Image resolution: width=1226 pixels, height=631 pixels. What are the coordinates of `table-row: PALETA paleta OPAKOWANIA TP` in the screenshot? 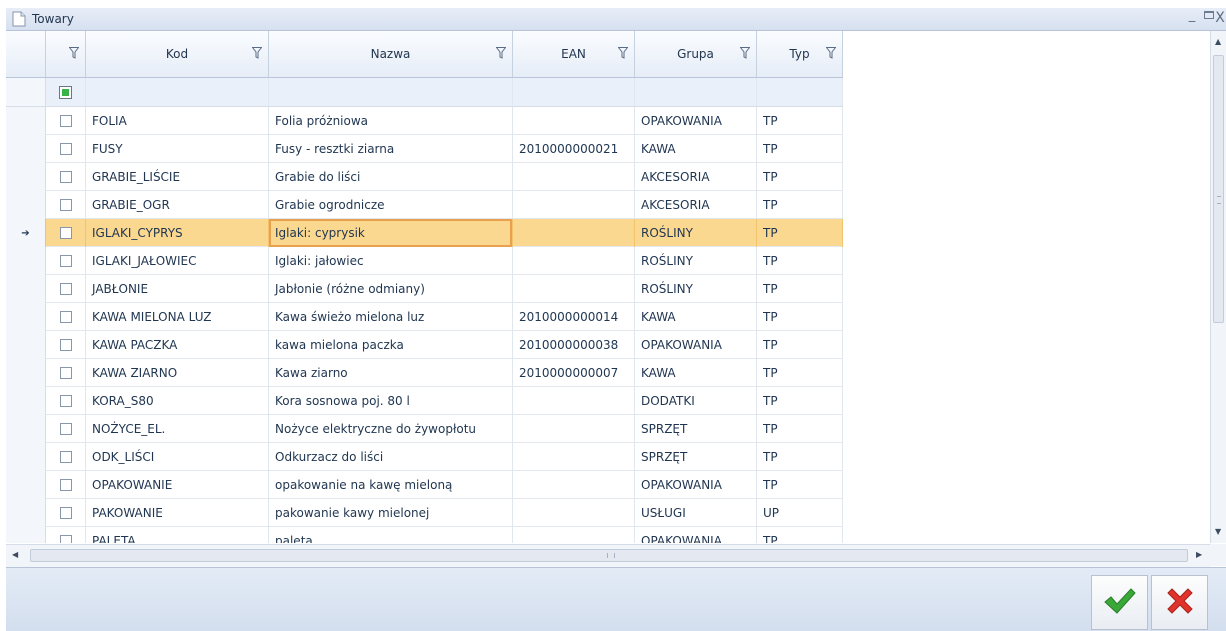 It's located at (424, 535).